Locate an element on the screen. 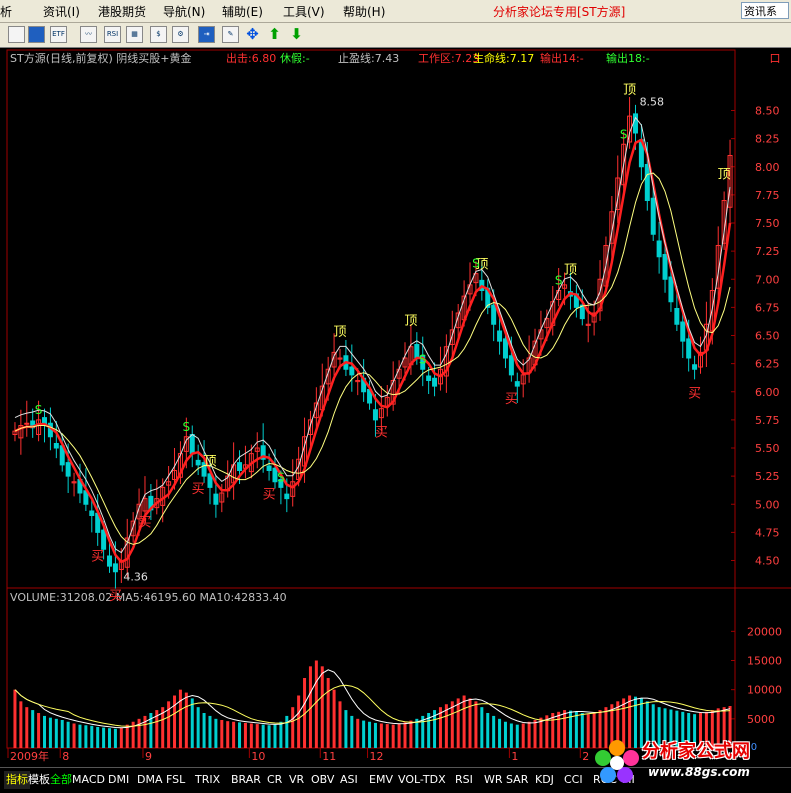  low-price-label: 4.36 is located at coordinates (135, 576).